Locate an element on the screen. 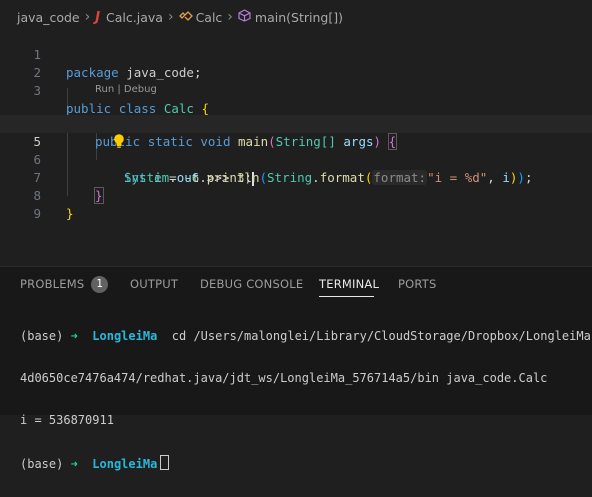  token-brace: } is located at coordinates (70, 213).